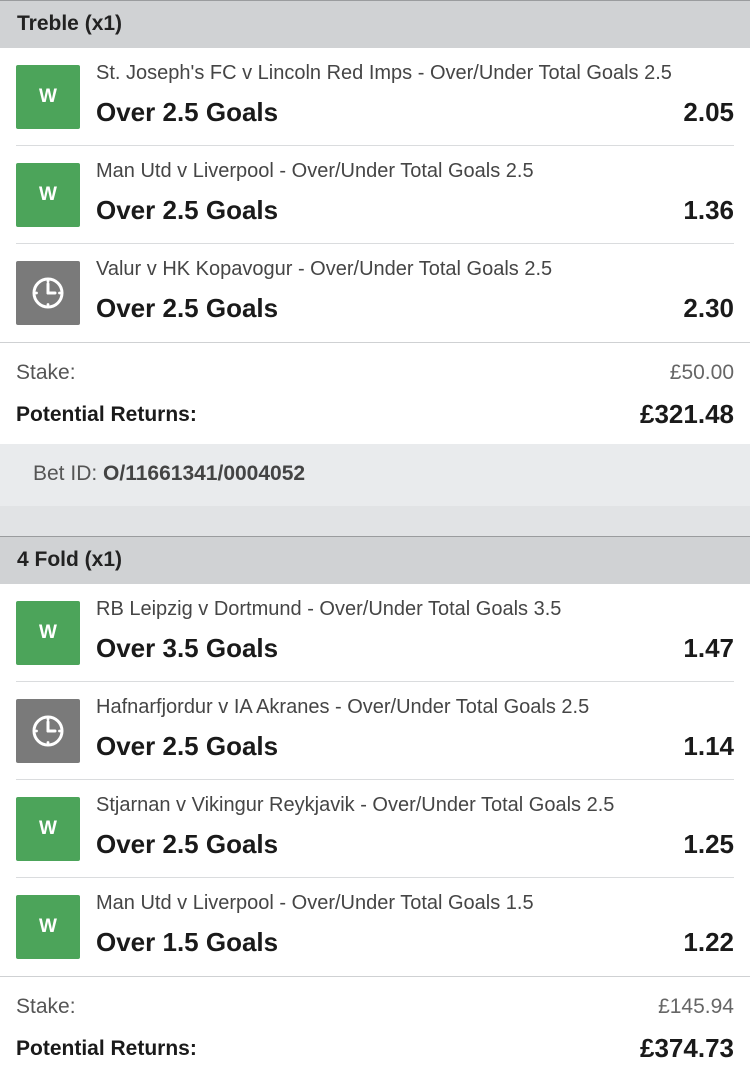  What do you see at coordinates (708, 942) in the screenshot?
I see `selection-odds: 1.22` at bounding box center [708, 942].